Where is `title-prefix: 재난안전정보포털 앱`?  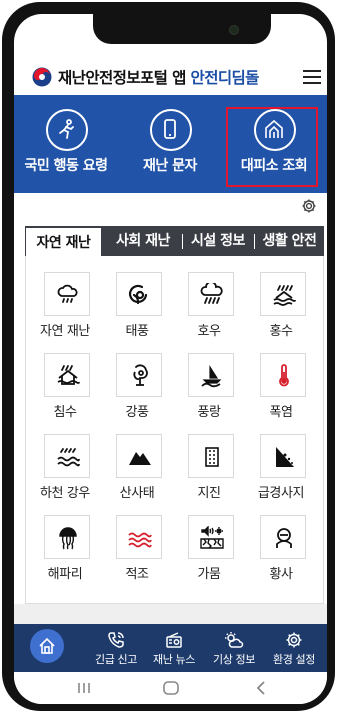 title-prefix: 재난안전정보포털 앱 is located at coordinates (124, 78).